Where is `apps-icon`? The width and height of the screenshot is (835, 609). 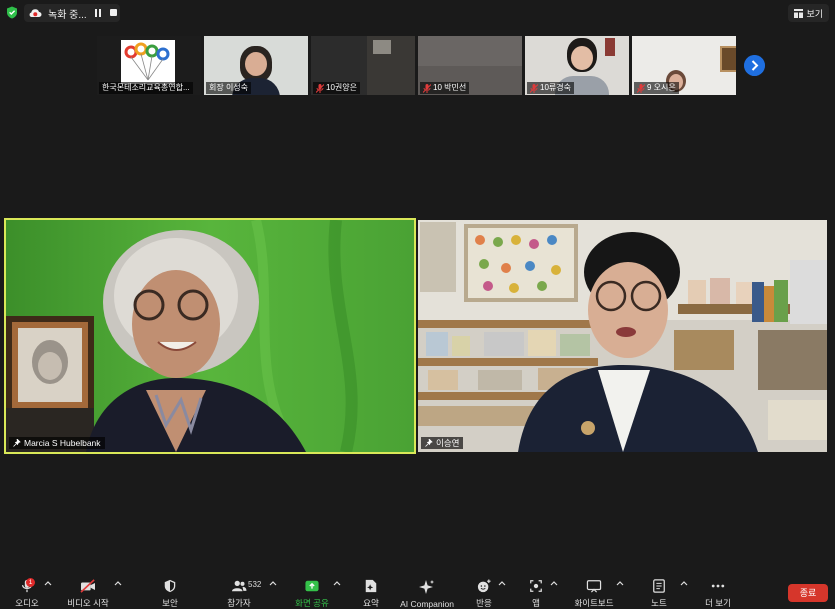
apps-icon is located at coordinates (536, 586).